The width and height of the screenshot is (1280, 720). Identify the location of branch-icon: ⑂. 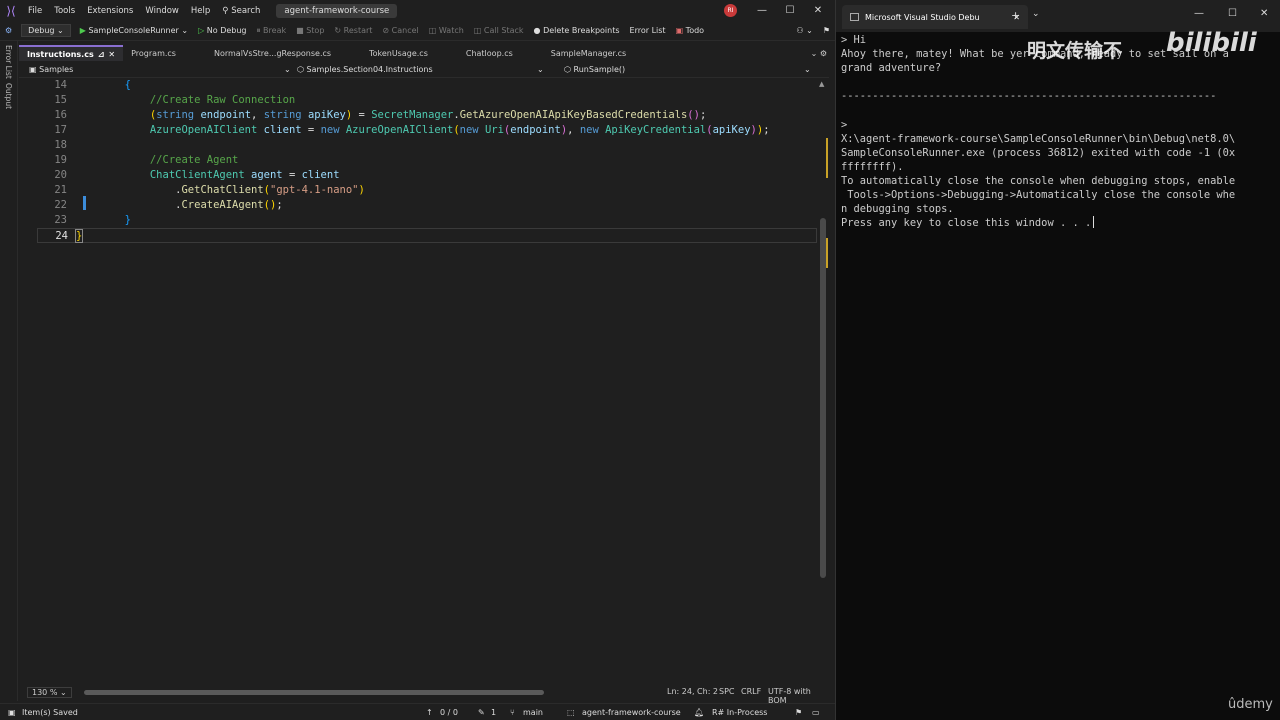
(512, 712).